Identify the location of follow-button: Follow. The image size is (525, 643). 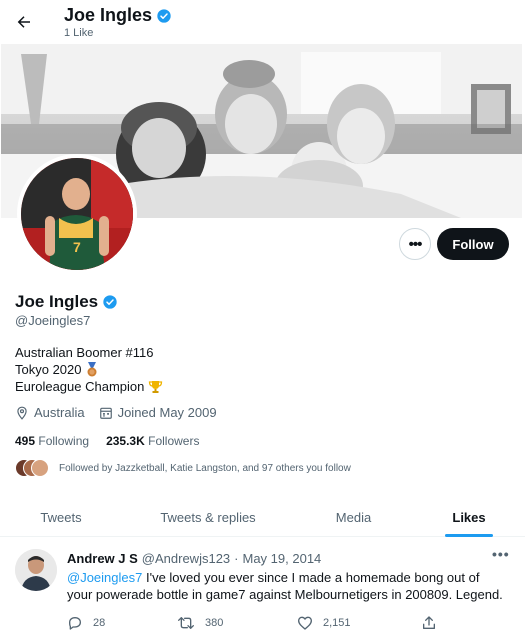
(473, 244).